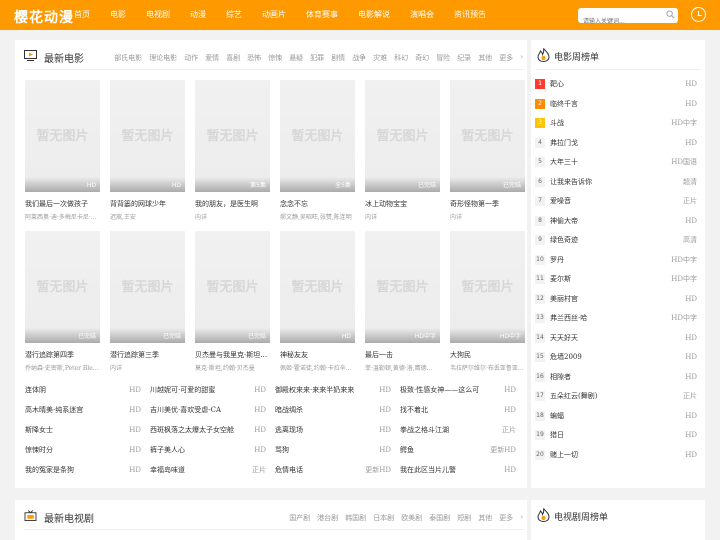 The height and width of the screenshot is (540, 720). What do you see at coordinates (560, 201) in the screenshot?
I see `rank-title: 爱噪音` at bounding box center [560, 201].